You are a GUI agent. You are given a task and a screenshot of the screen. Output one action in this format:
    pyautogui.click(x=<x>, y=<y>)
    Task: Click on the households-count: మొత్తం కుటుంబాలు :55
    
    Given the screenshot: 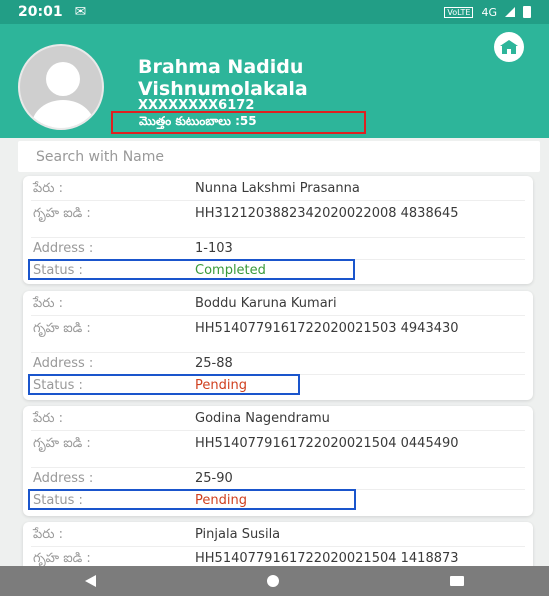 What is the action you would take?
    pyautogui.click(x=238, y=122)
    